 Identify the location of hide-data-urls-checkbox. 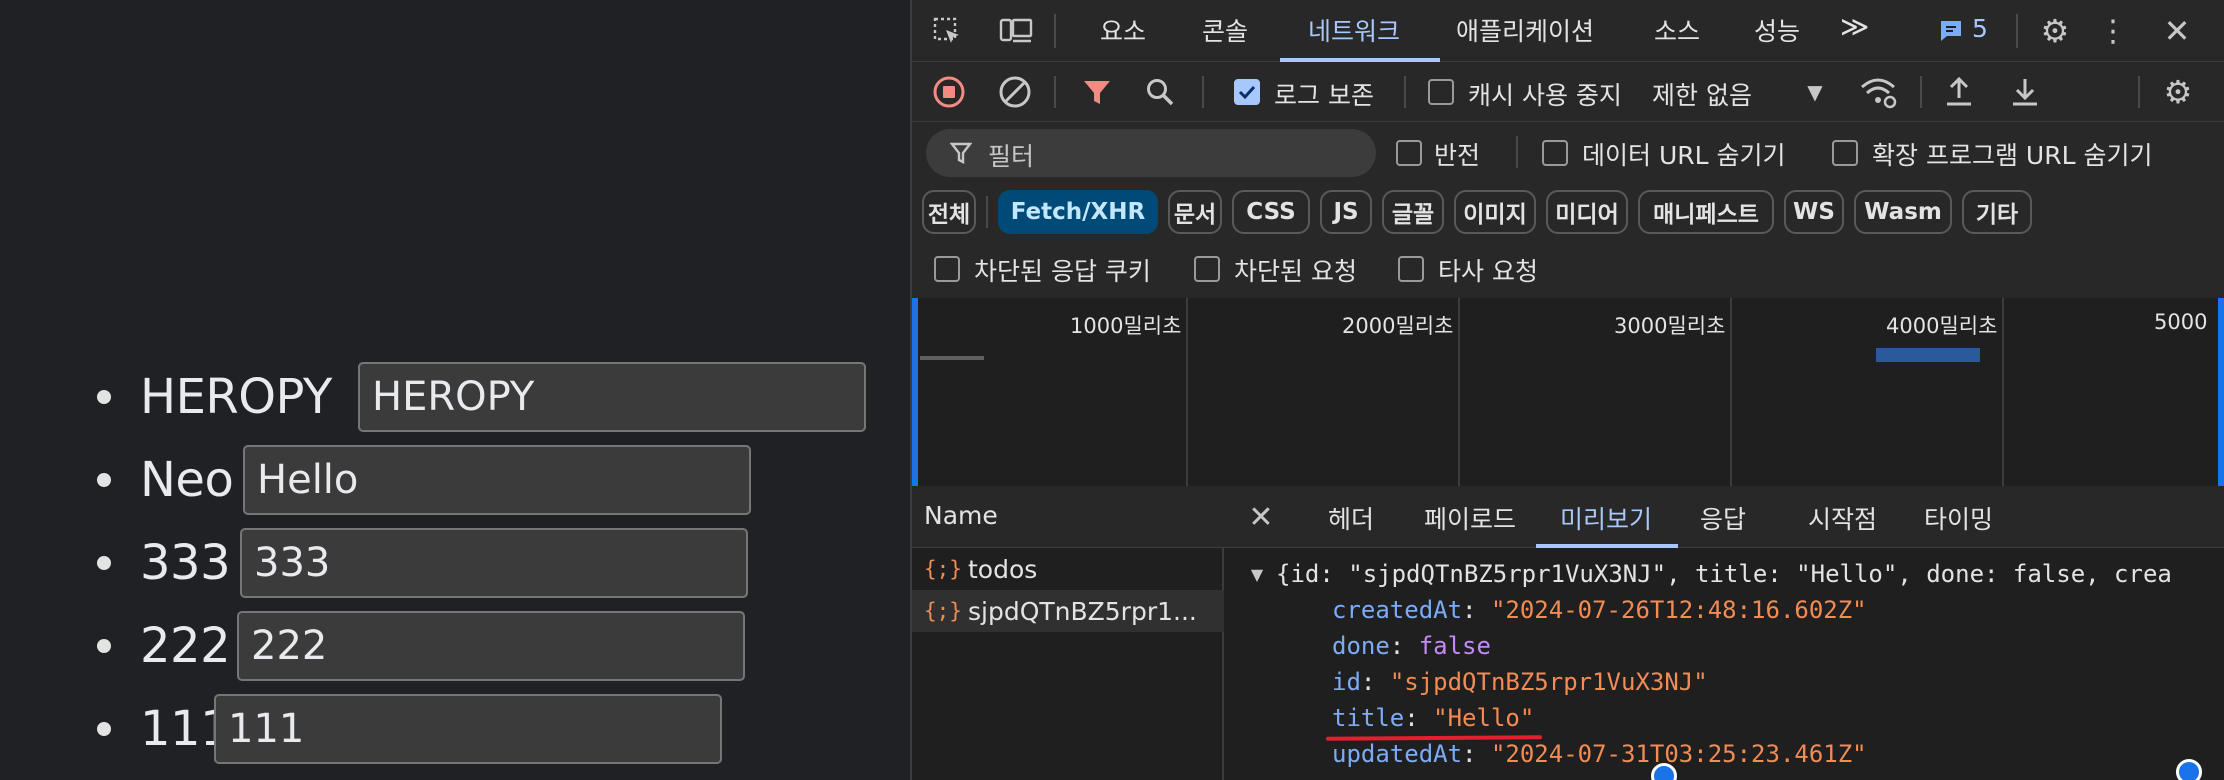
(1555, 153).